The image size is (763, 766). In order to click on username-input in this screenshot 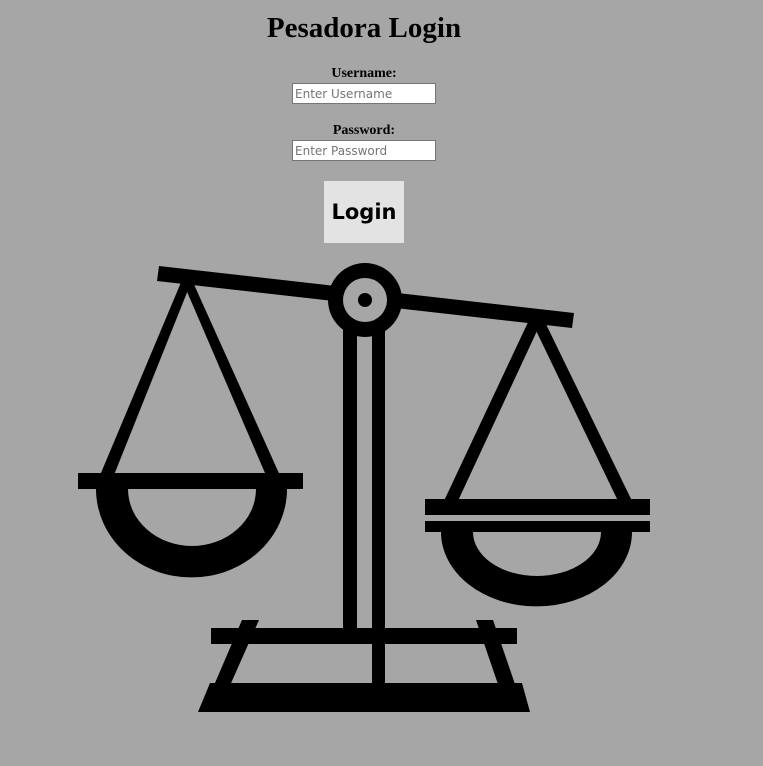, I will do `click(364, 93)`.